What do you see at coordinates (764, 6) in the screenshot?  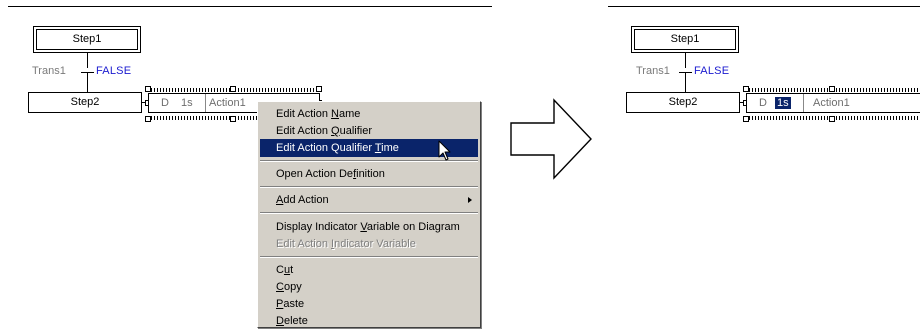 I see `diagram-top-border-right` at bounding box center [764, 6].